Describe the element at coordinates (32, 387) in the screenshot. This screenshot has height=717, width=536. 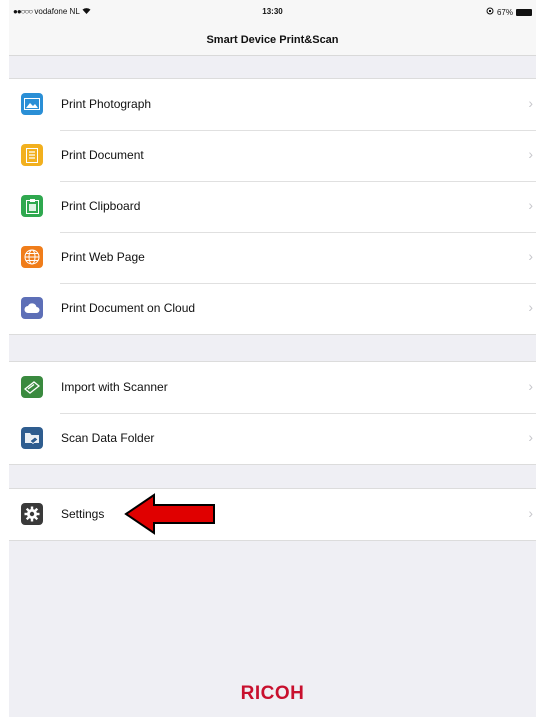
I see `scanner-icon` at that location.